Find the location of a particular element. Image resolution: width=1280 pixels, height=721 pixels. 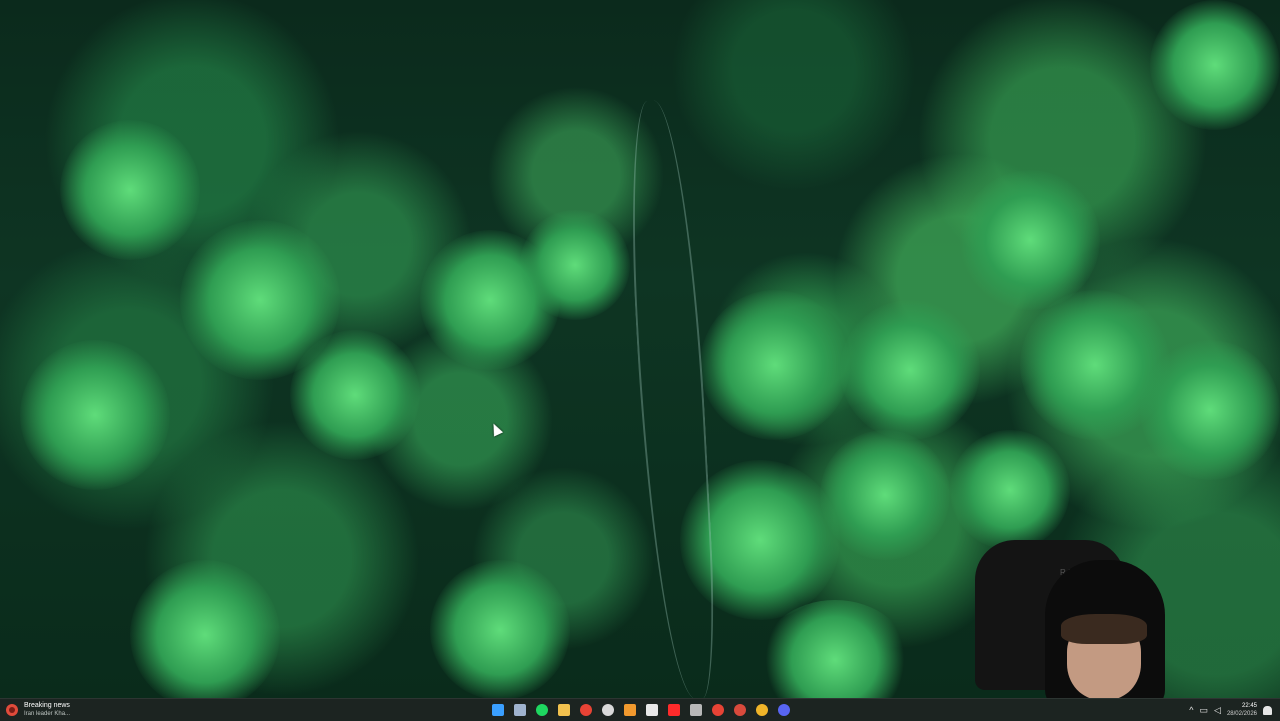

chrome-dev-button is located at coordinates (739, 710).